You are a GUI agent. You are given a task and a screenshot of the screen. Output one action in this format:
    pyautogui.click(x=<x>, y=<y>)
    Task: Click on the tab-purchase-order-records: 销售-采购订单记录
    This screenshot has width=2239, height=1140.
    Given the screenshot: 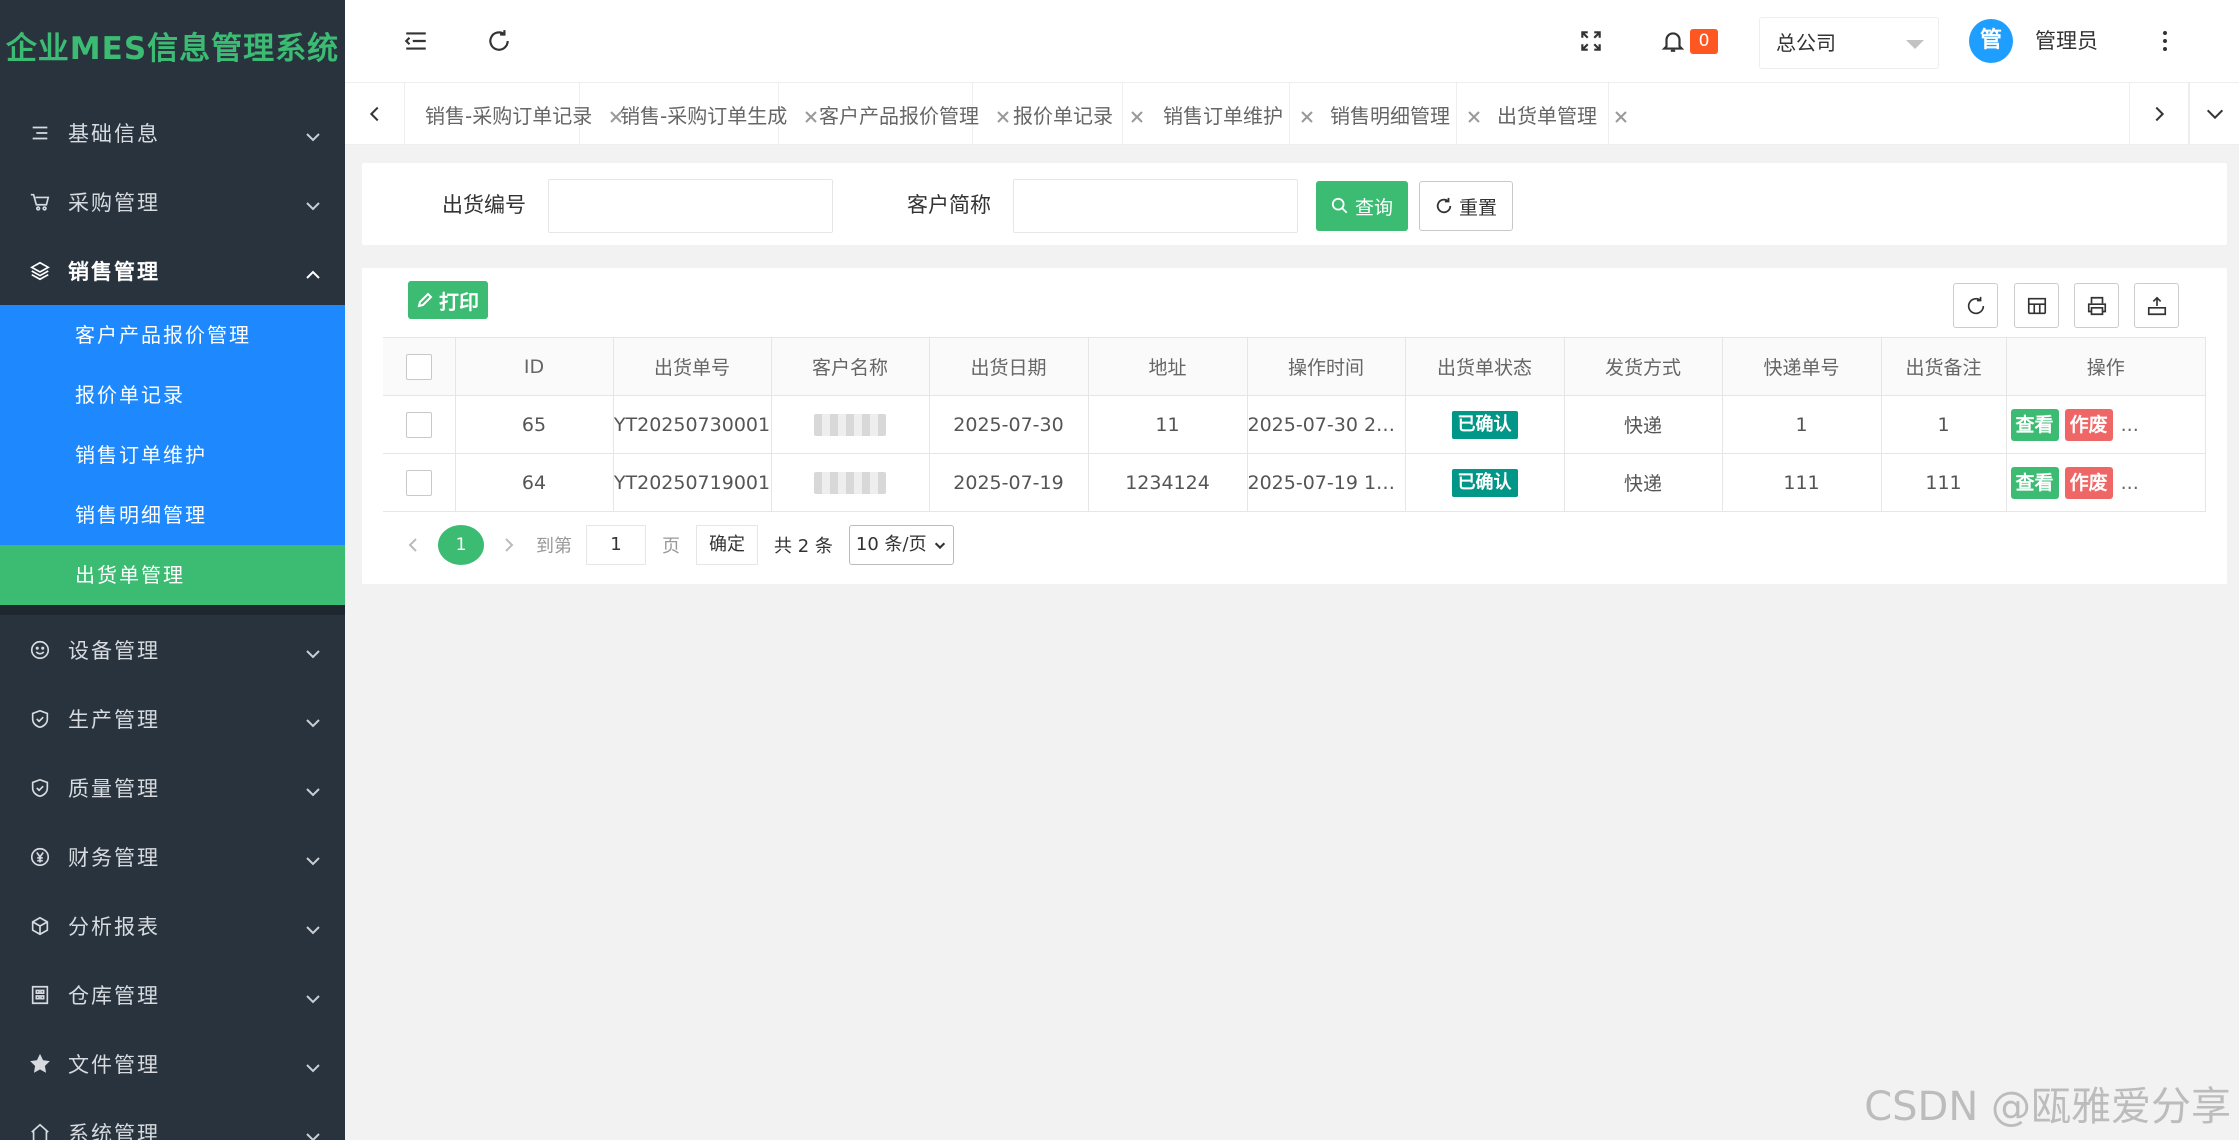 What is the action you would take?
    pyautogui.click(x=513, y=114)
    